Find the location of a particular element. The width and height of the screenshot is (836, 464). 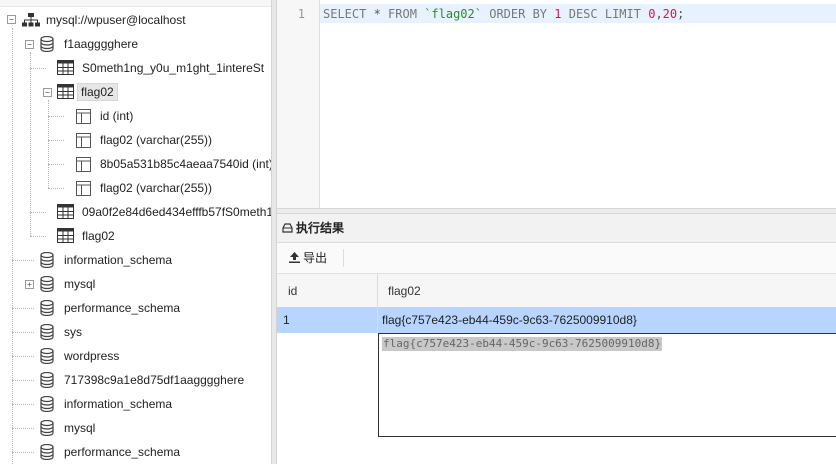

connection-label: mysql://wpuser@localhost is located at coordinates (116, 20).